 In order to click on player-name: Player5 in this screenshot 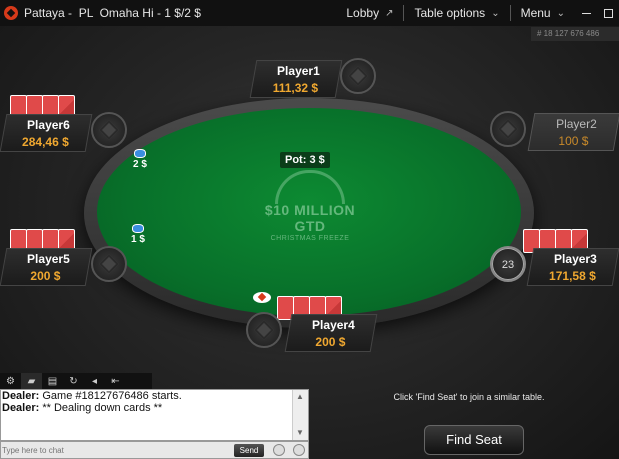, I will do `click(48, 259)`.